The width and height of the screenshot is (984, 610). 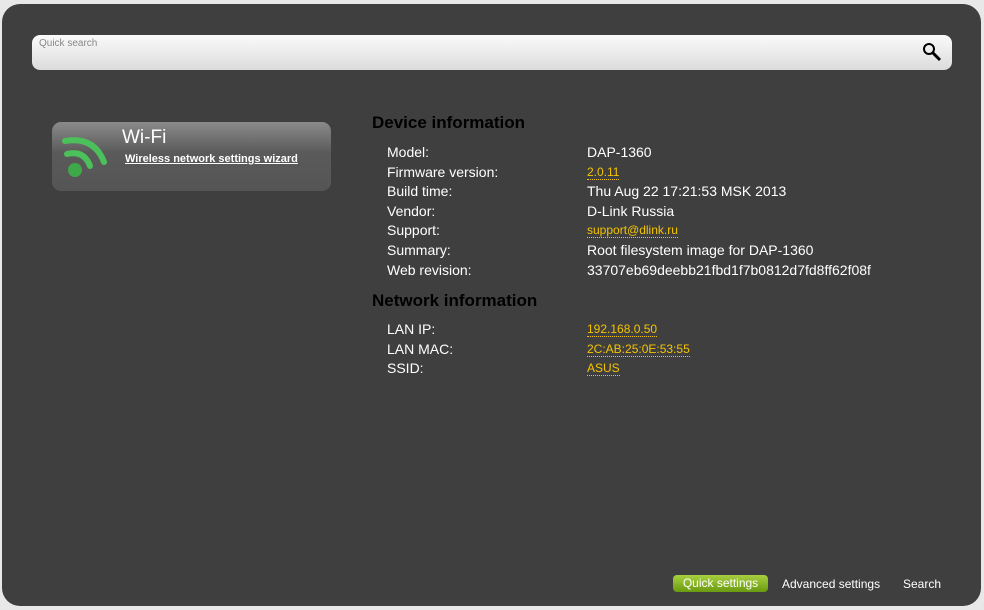 What do you see at coordinates (685, 152) in the screenshot?
I see `info-row: Model: DAP-1360` at bounding box center [685, 152].